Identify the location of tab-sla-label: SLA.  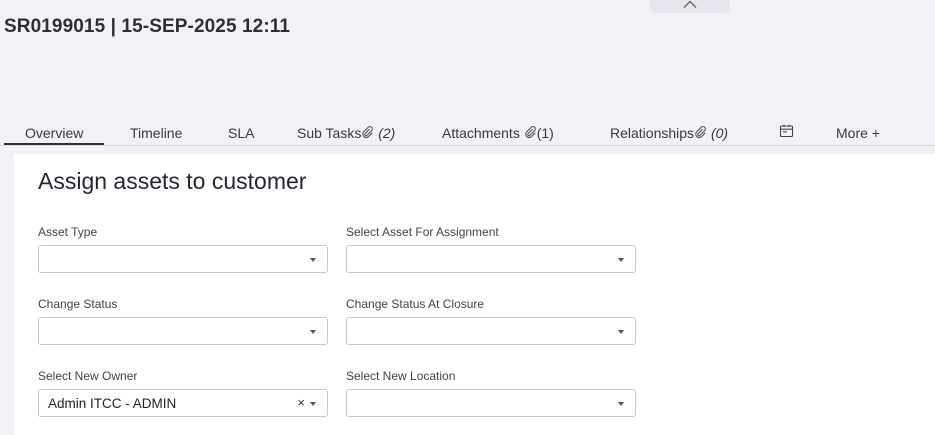
(241, 133).